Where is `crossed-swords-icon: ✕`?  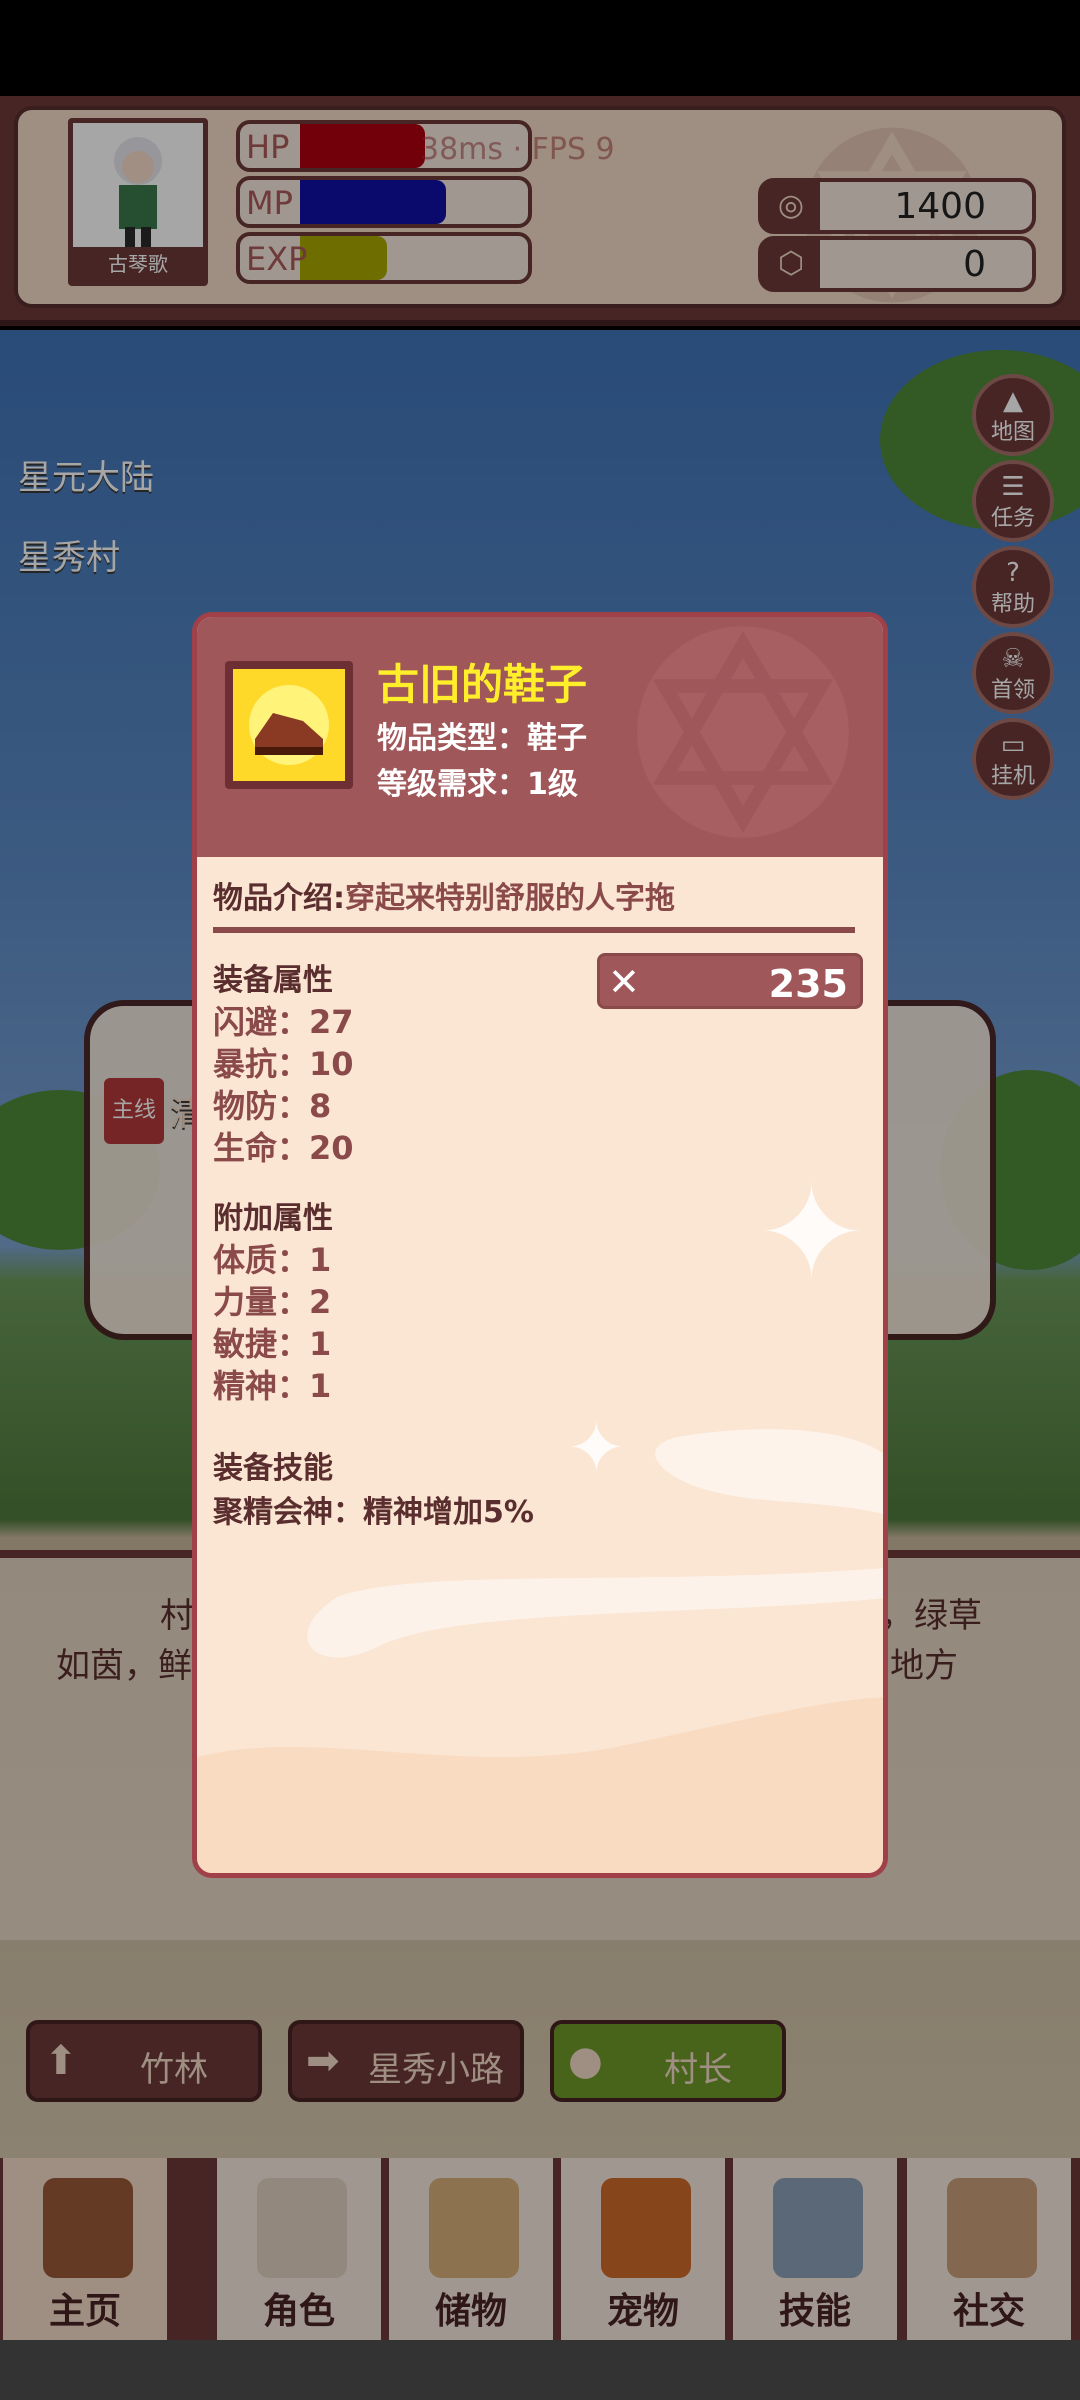 crossed-swords-icon: ✕ is located at coordinates (624, 982).